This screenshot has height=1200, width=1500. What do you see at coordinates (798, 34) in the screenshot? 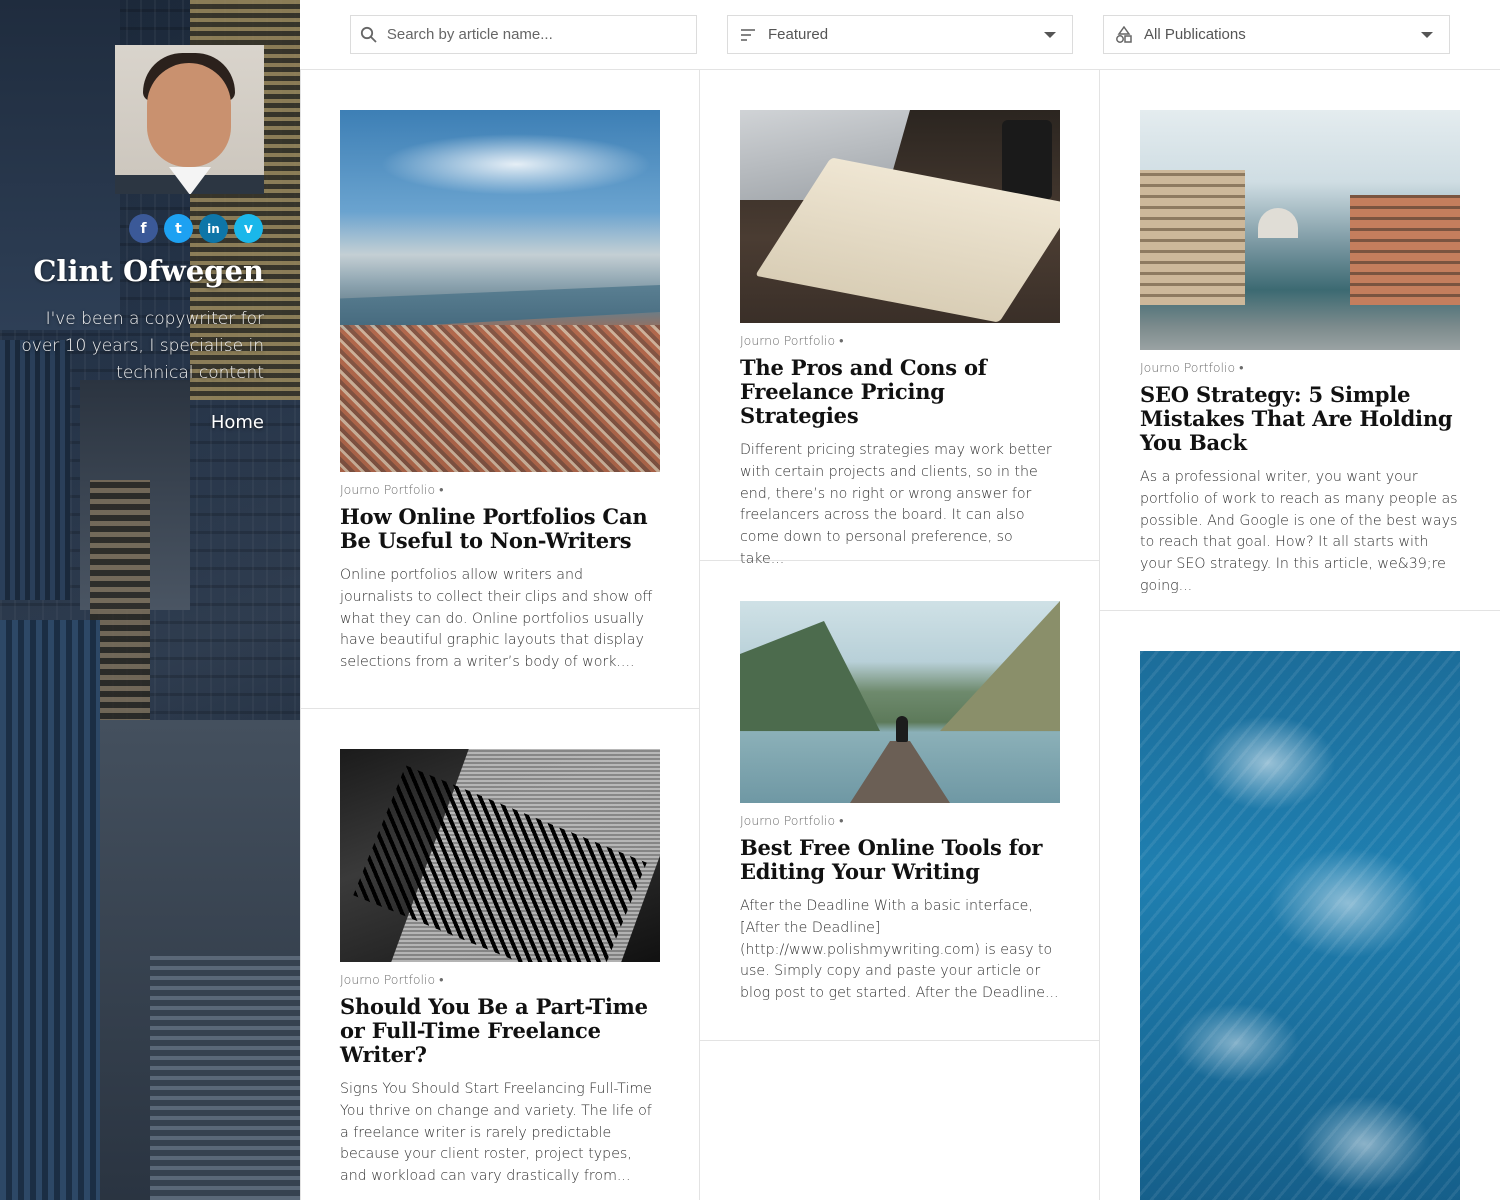
I see `sort-selected-value: Featured` at bounding box center [798, 34].